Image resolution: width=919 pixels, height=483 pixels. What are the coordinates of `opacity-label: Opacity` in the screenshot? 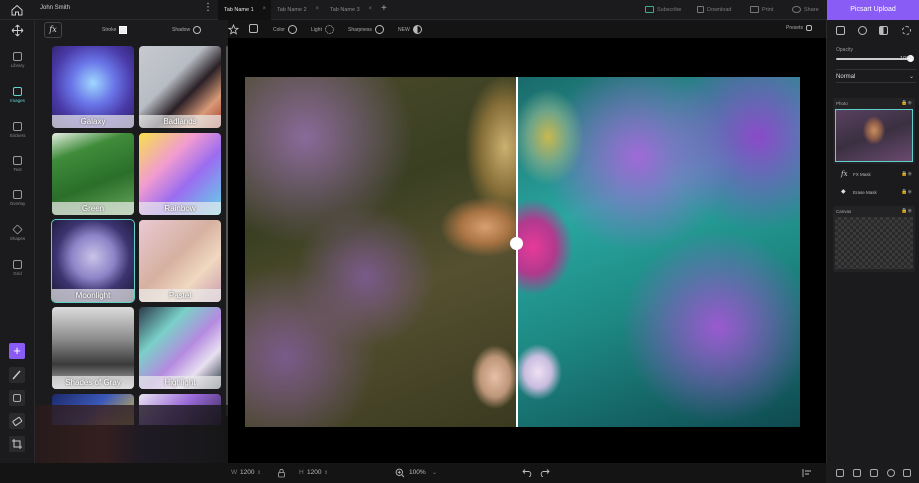 It's located at (844, 50).